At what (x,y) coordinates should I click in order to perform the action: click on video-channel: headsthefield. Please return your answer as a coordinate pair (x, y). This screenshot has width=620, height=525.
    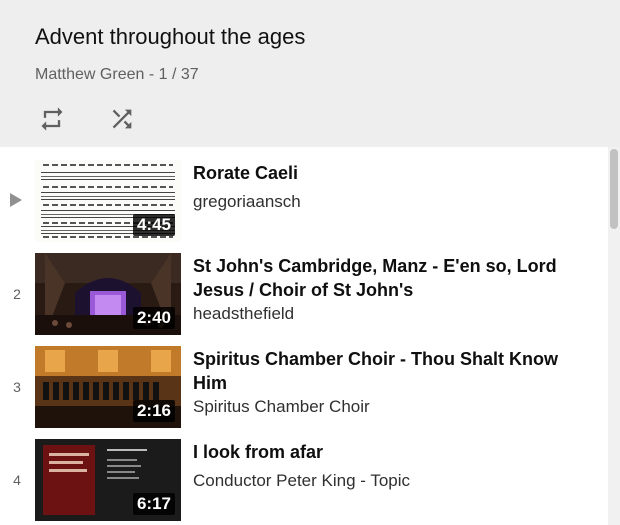
    Looking at the image, I should click on (244, 313).